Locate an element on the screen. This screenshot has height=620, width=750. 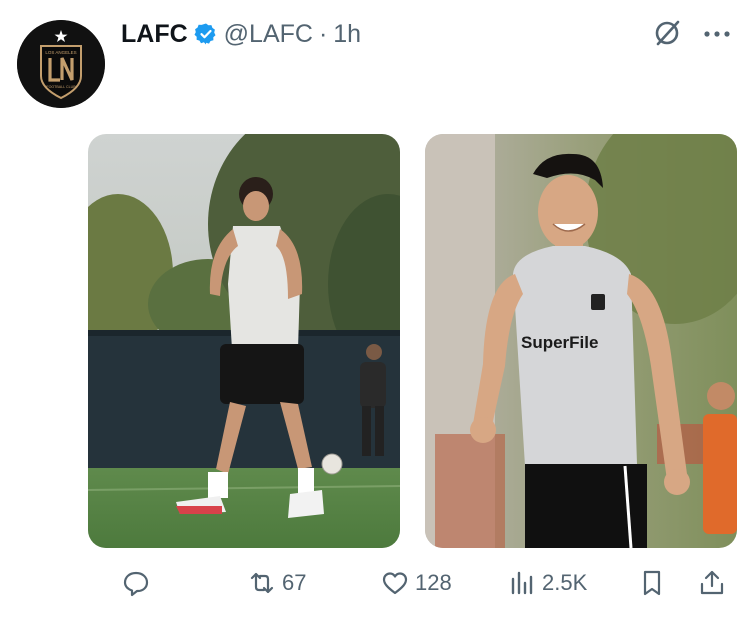
reply-button is located at coordinates (136, 583).